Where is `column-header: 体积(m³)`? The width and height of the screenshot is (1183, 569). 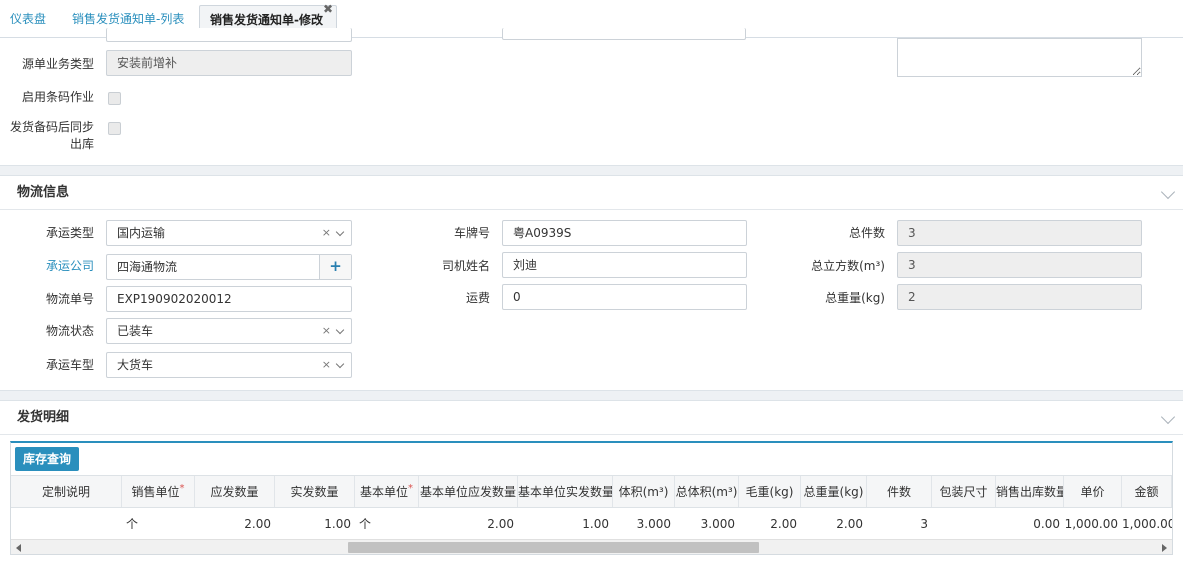
column-header: 体积(m³) is located at coordinates (644, 491).